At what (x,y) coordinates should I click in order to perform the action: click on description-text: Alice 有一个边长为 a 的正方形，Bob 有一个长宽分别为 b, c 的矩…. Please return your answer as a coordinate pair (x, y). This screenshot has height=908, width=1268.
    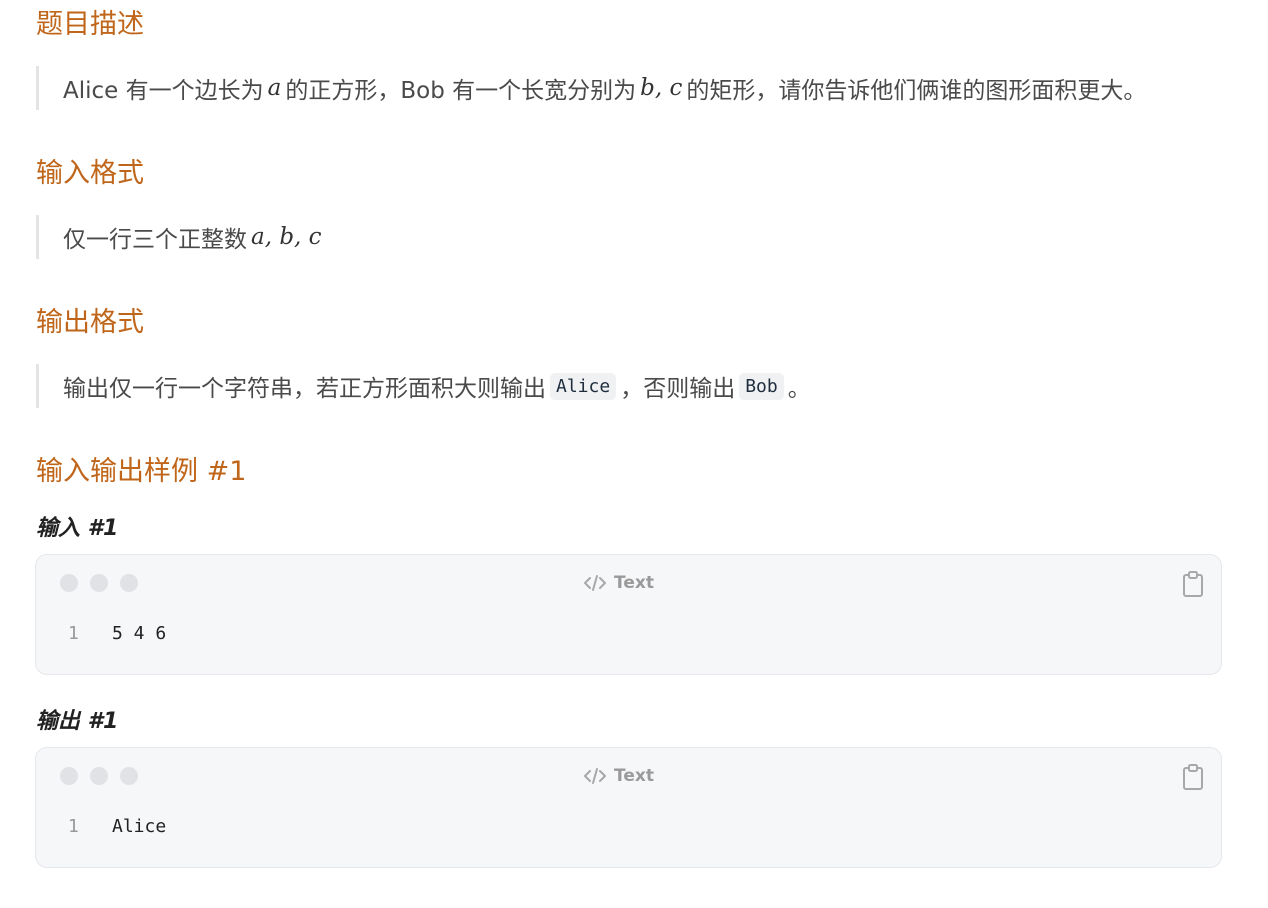
    Looking at the image, I should click on (591, 88).